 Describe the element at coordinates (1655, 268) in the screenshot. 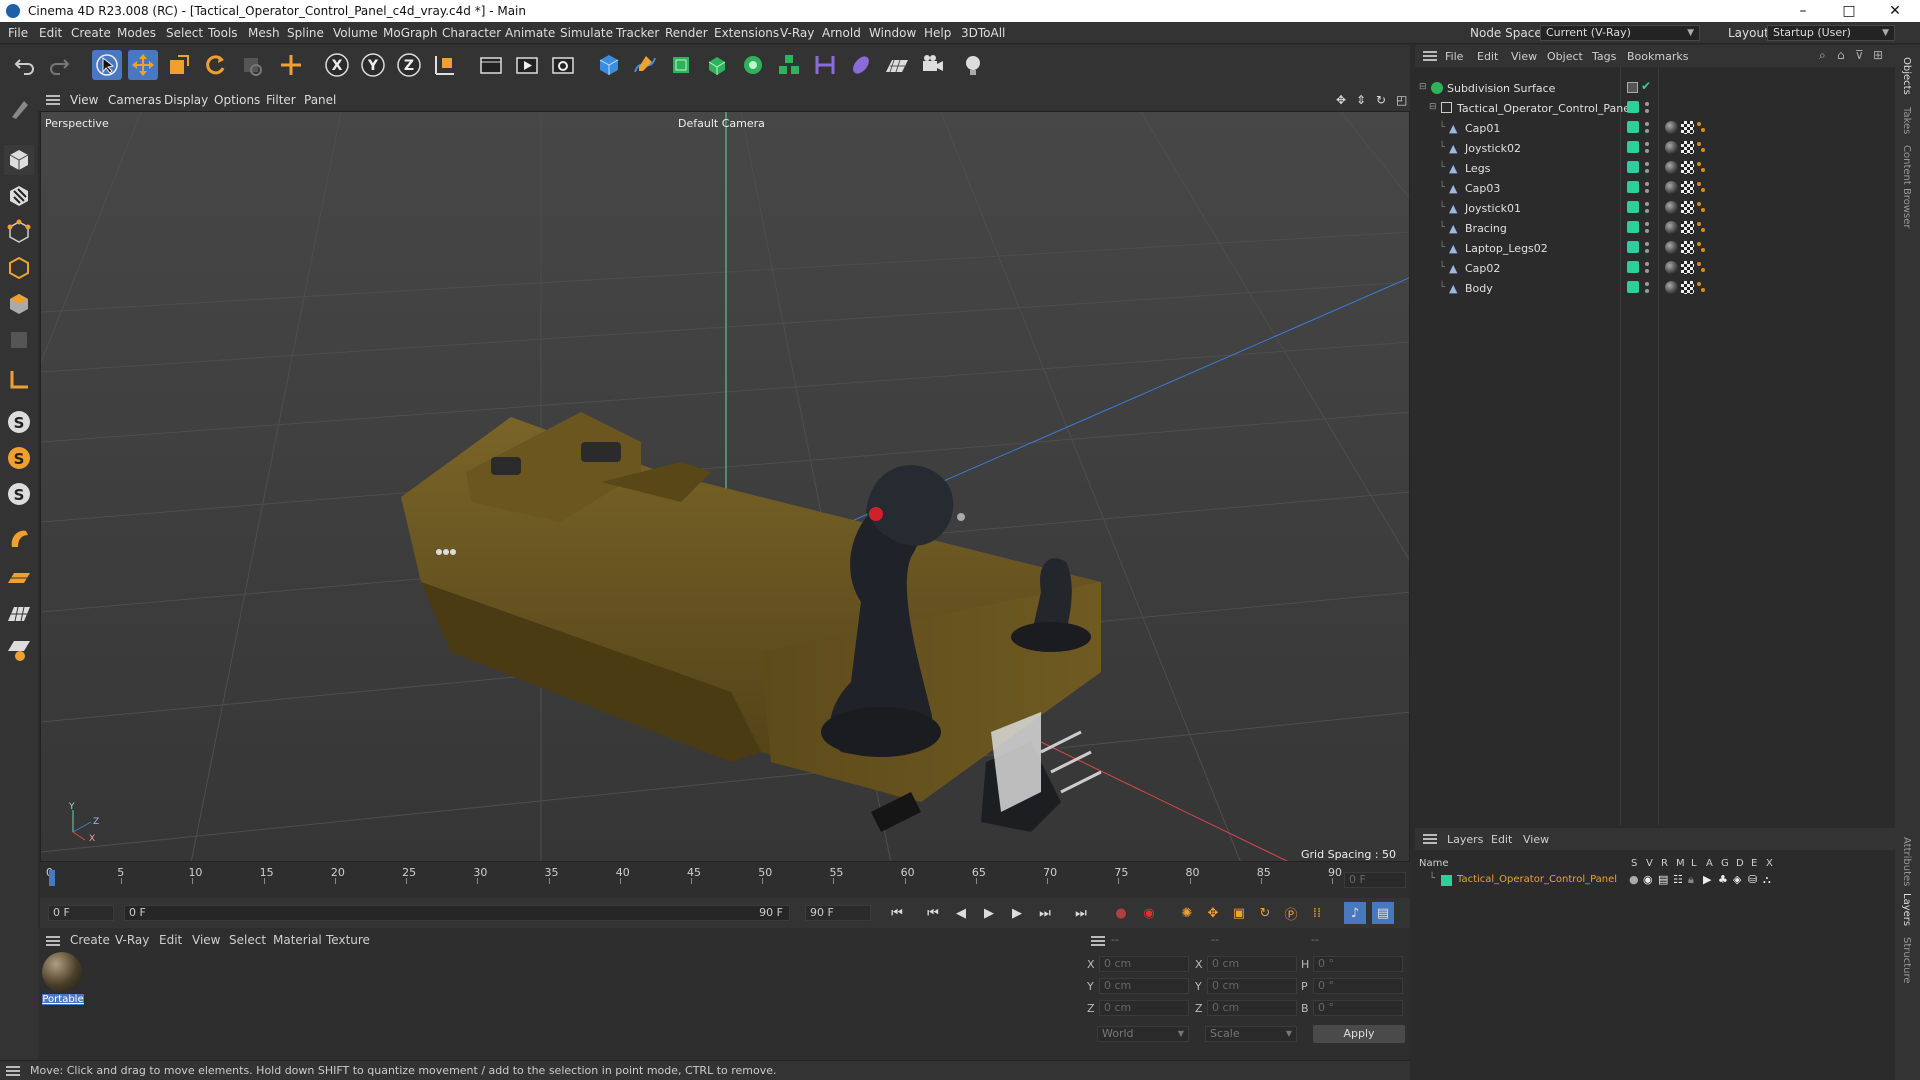

I see `object-row: └ ▲ Cap02` at that location.